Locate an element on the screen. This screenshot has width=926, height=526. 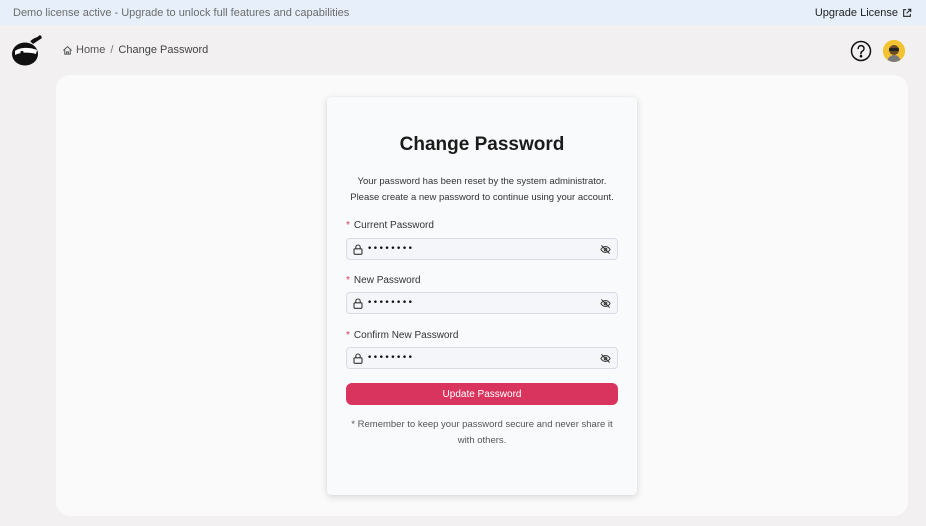
upgrade-license-link: Upgrade License is located at coordinates (863, 13).